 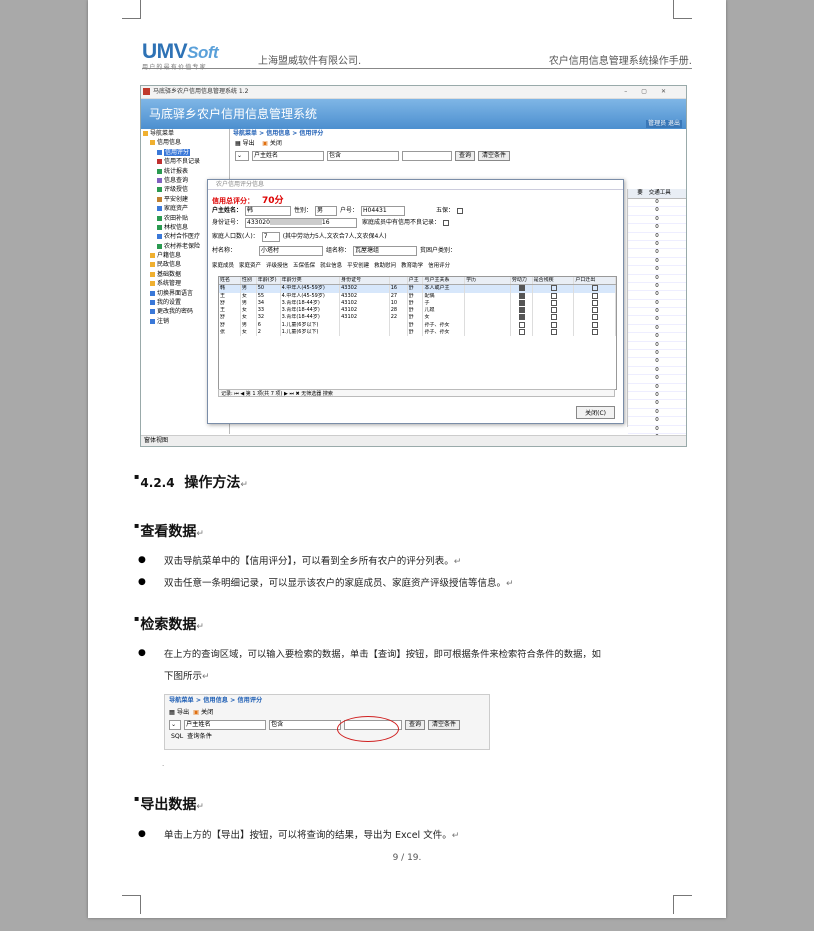 What do you see at coordinates (415, 725) in the screenshot?
I see `shot-search-button: 查询` at bounding box center [415, 725].